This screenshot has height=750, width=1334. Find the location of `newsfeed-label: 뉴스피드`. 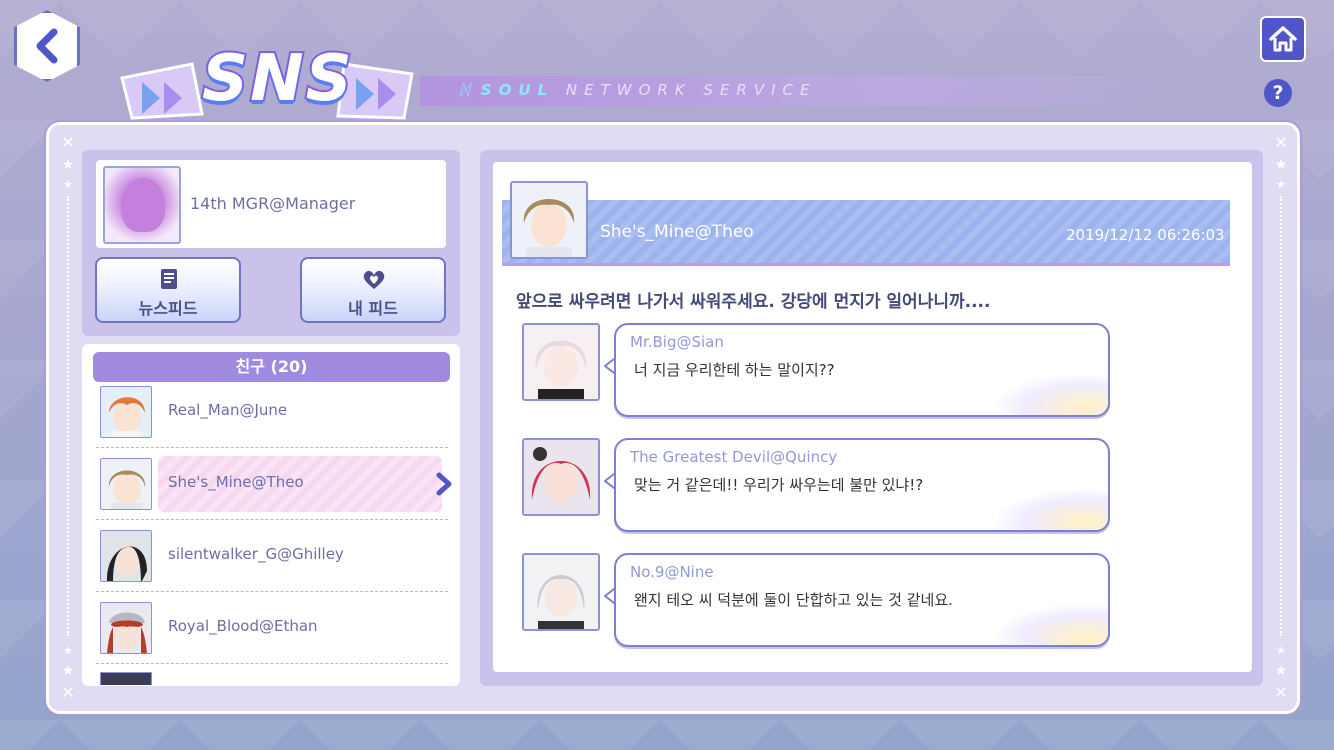

newsfeed-label: 뉴스피드 is located at coordinates (168, 308).